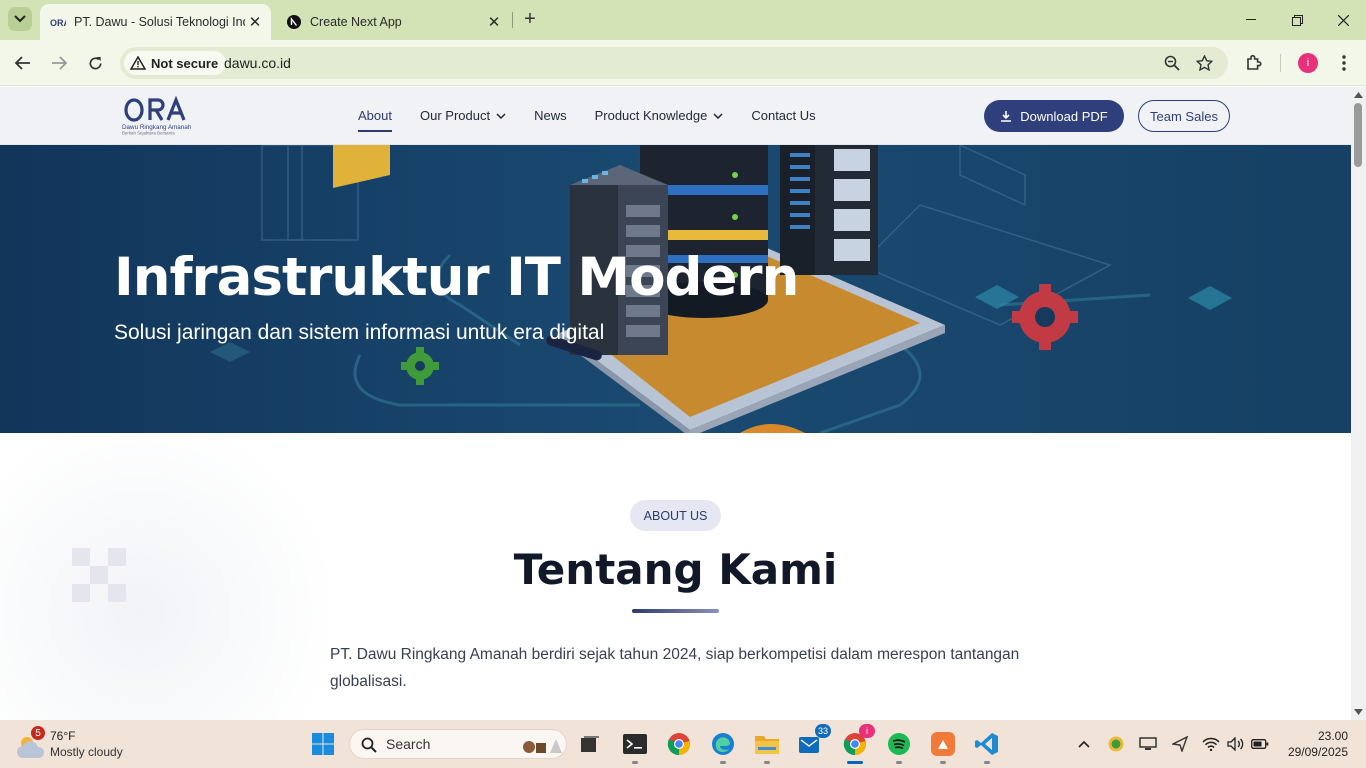 This screenshot has width=1366, height=768. I want to click on taskbar-mail: 33, so click(812, 743).